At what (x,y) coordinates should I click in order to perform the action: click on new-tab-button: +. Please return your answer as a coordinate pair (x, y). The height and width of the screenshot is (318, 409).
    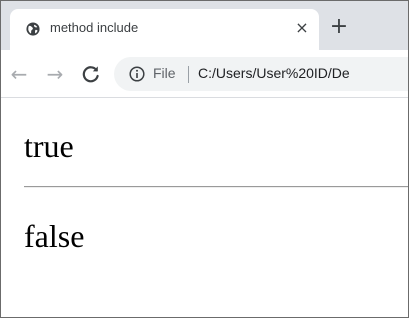
    Looking at the image, I should click on (339, 27).